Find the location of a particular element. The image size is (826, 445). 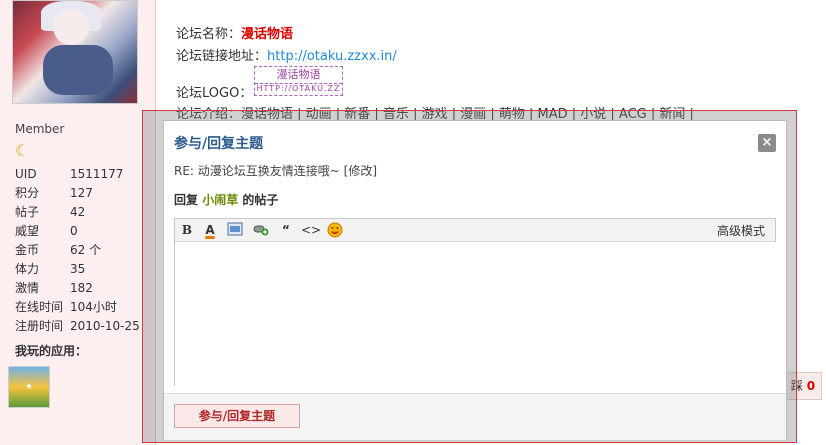

editor-toolbar: B A “ <> 高级模式 is located at coordinates (475, 230).